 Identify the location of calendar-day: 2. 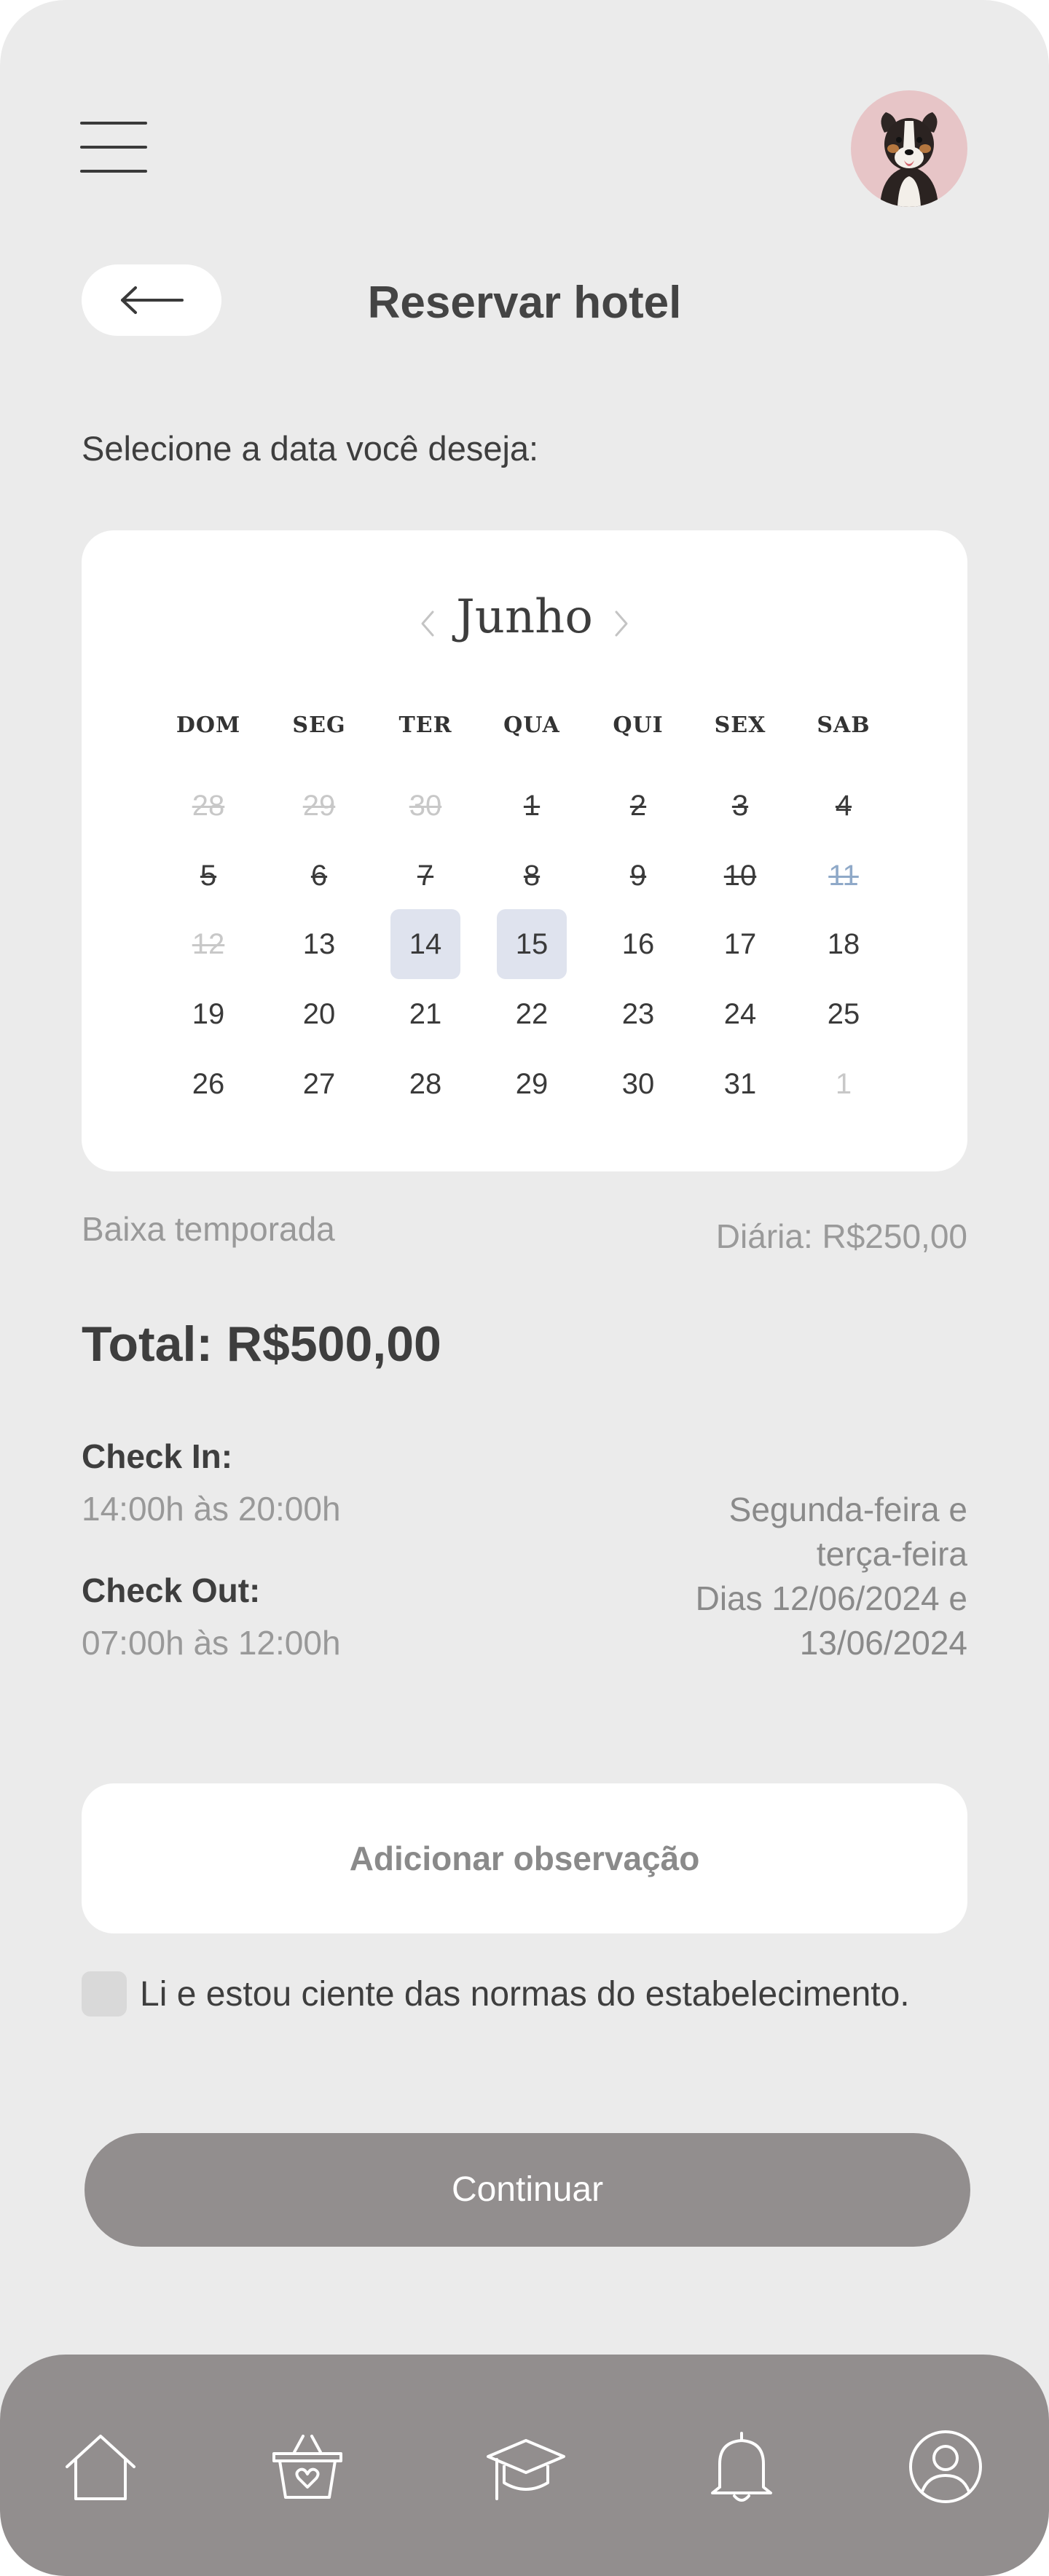
(638, 806).